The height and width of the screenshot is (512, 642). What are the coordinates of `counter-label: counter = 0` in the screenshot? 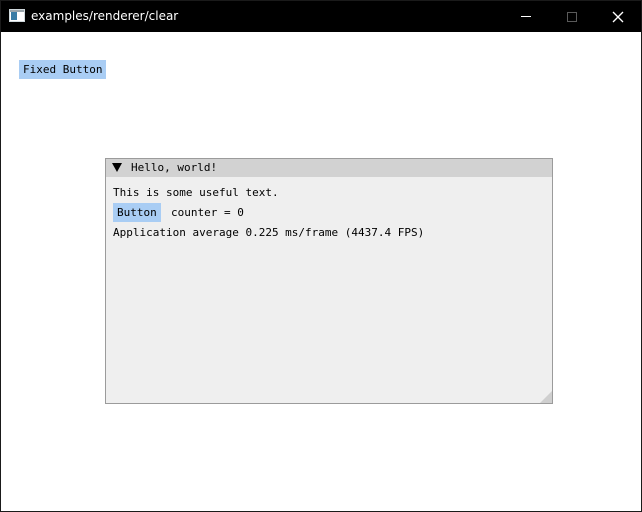 It's located at (207, 212).